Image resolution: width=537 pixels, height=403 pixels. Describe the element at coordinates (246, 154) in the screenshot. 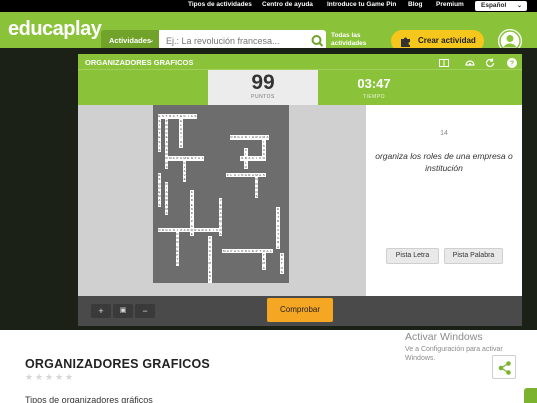

I see `crossword-cell: I` at that location.